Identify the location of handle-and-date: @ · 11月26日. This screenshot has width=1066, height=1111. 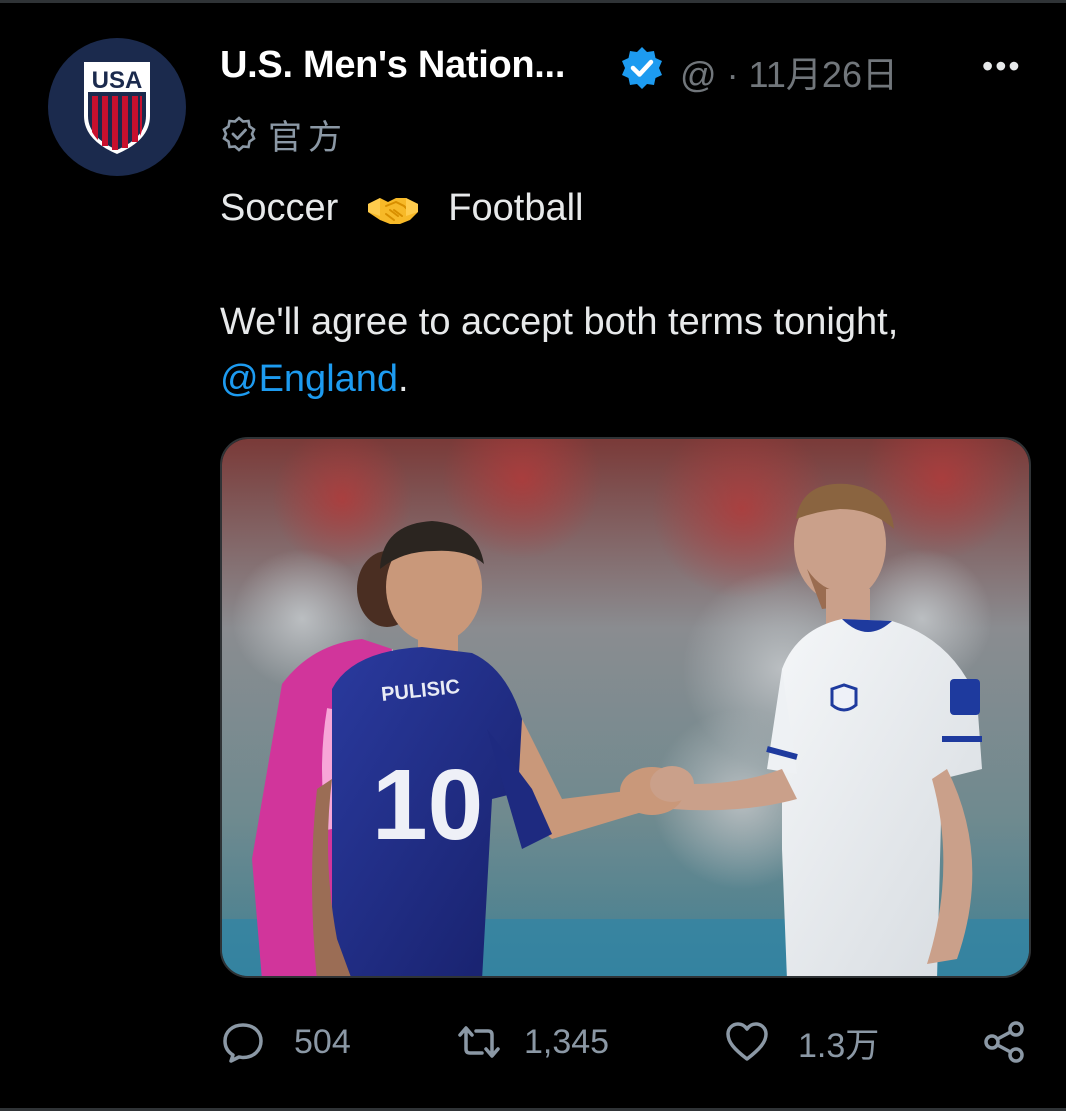
(789, 72).